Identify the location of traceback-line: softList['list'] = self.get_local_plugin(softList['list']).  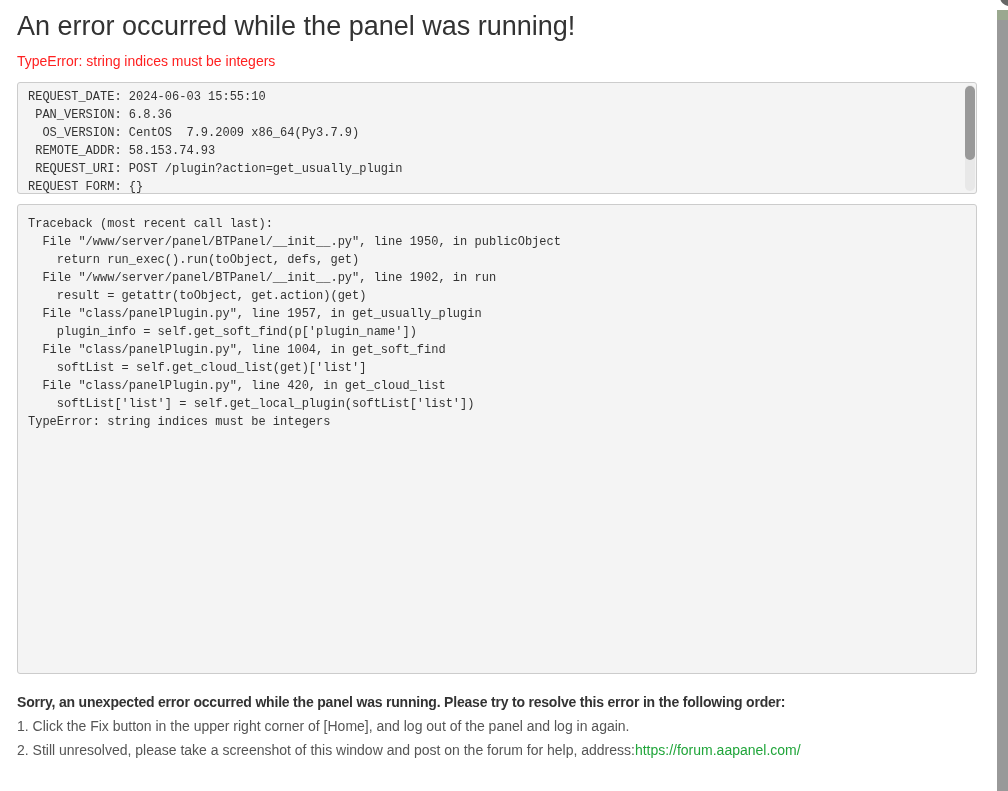
(265, 404).